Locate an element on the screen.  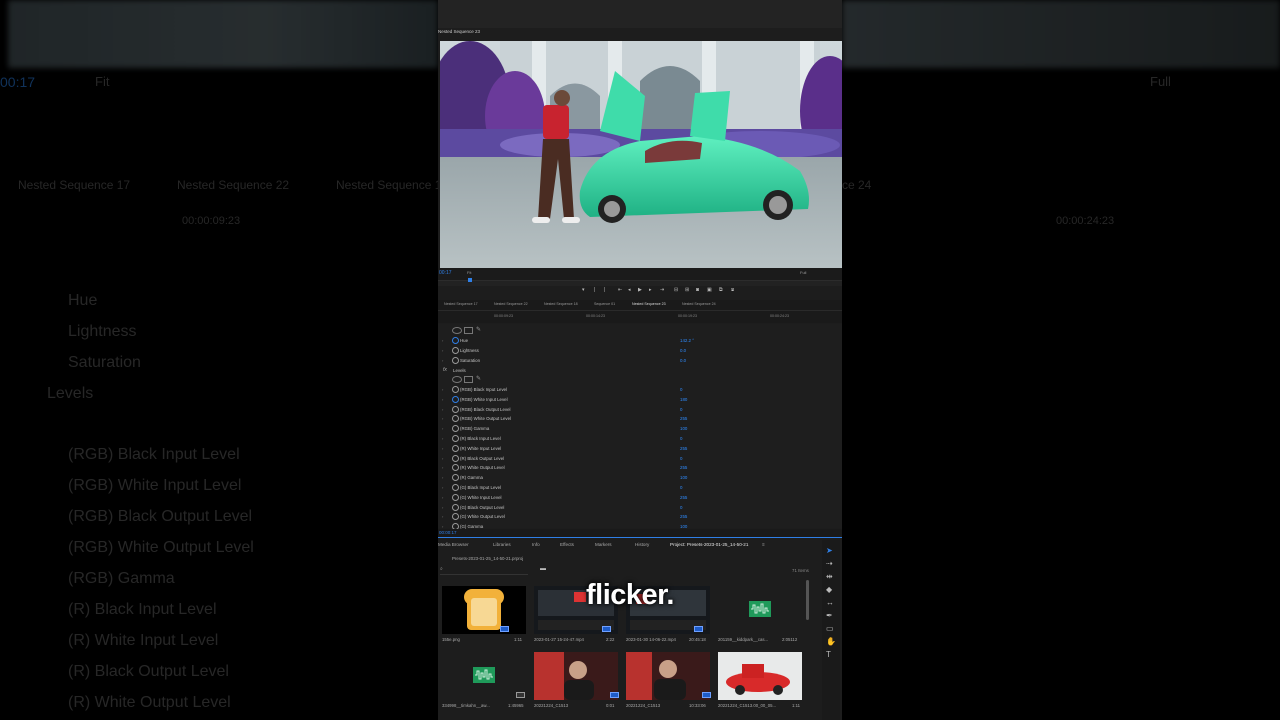
overlay-icon: ⧉ is located at coordinates (721, 290).